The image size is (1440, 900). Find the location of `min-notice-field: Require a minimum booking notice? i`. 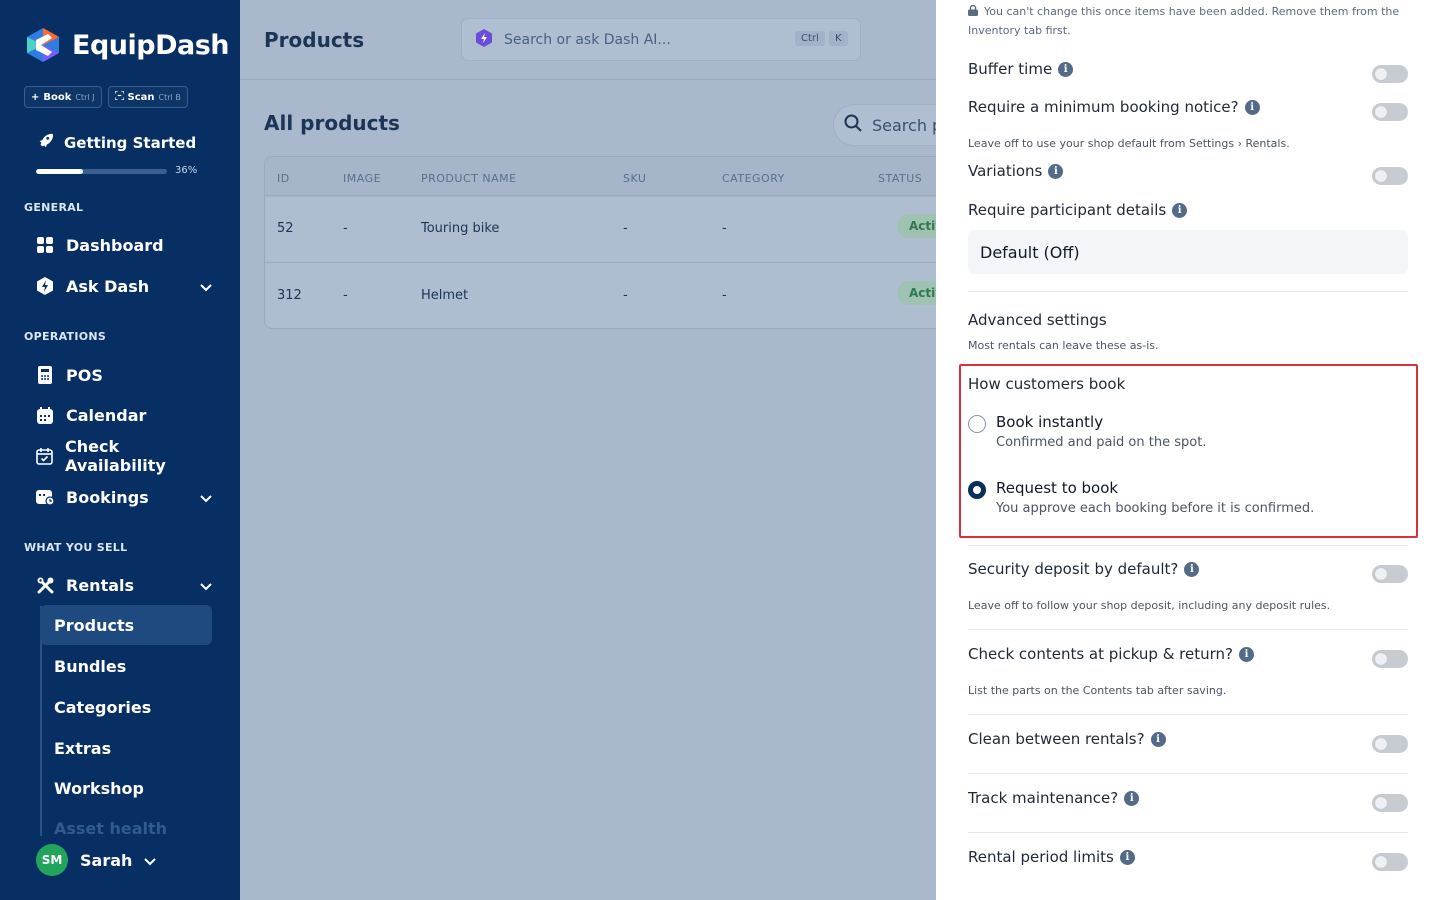

min-notice-field: Require a minimum booking notice? i is located at coordinates (1114, 107).